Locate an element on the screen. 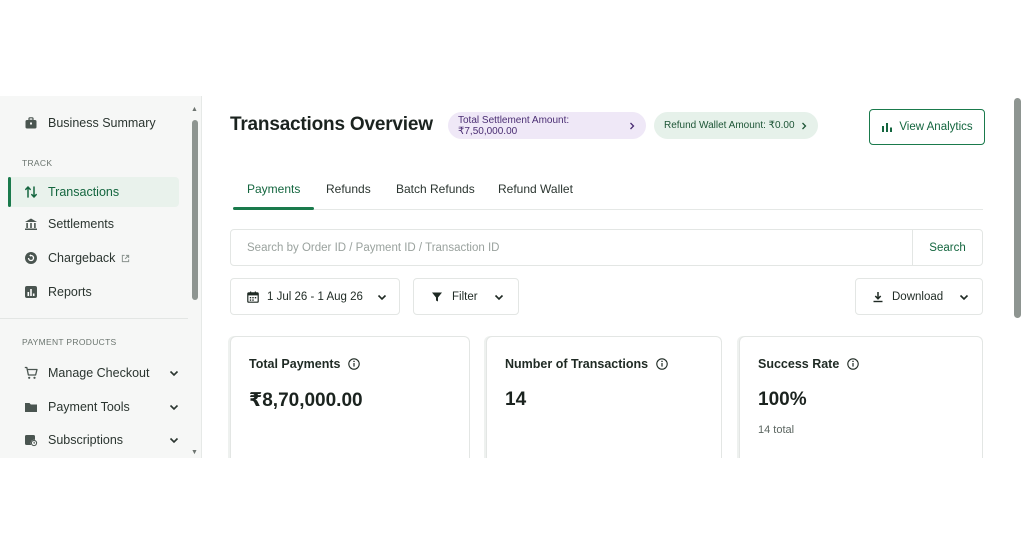 The image size is (1024, 540). card-value: 100% is located at coordinates (782, 399).